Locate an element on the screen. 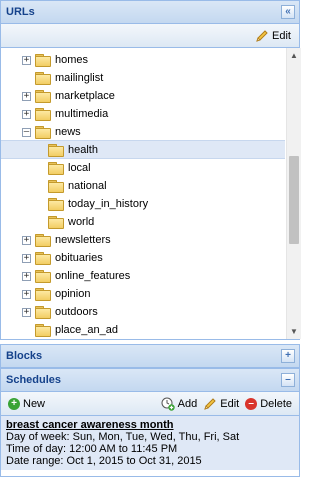 This screenshot has width=320, height=477. tree-item-mailinglist: mailinglist is located at coordinates (62, 78).